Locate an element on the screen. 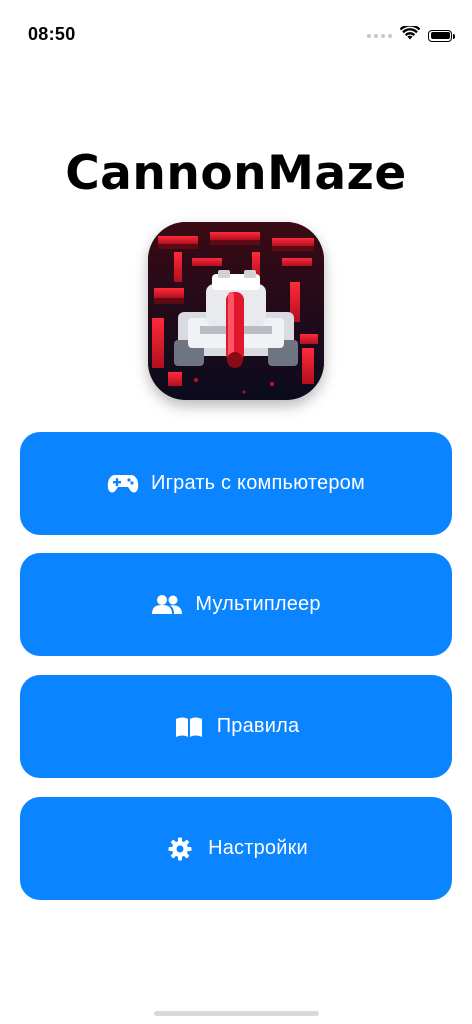 The height and width of the screenshot is (1024, 472). app-title: CannonMaze is located at coordinates (236, 173).